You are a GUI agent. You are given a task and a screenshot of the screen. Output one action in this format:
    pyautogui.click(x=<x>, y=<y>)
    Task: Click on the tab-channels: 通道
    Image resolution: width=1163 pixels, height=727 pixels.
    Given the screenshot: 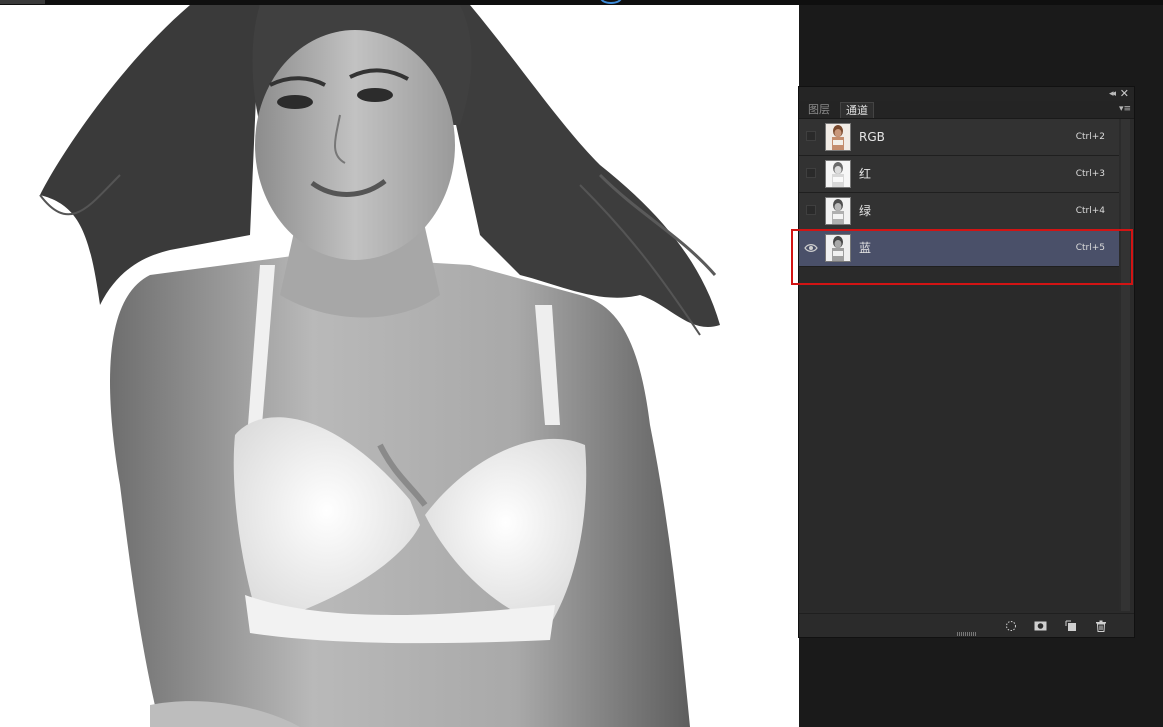 What is the action you would take?
    pyautogui.click(x=857, y=110)
    